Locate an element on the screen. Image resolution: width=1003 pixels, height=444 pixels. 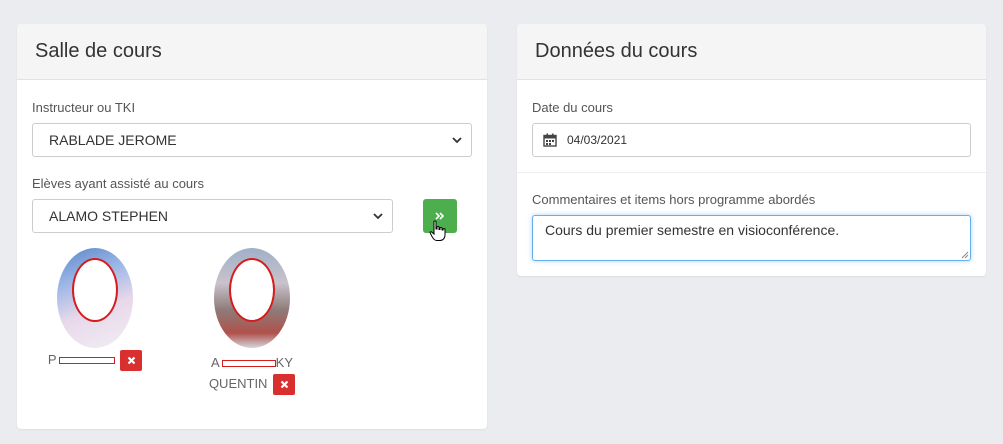
date-label: Date du cours is located at coordinates (572, 107).